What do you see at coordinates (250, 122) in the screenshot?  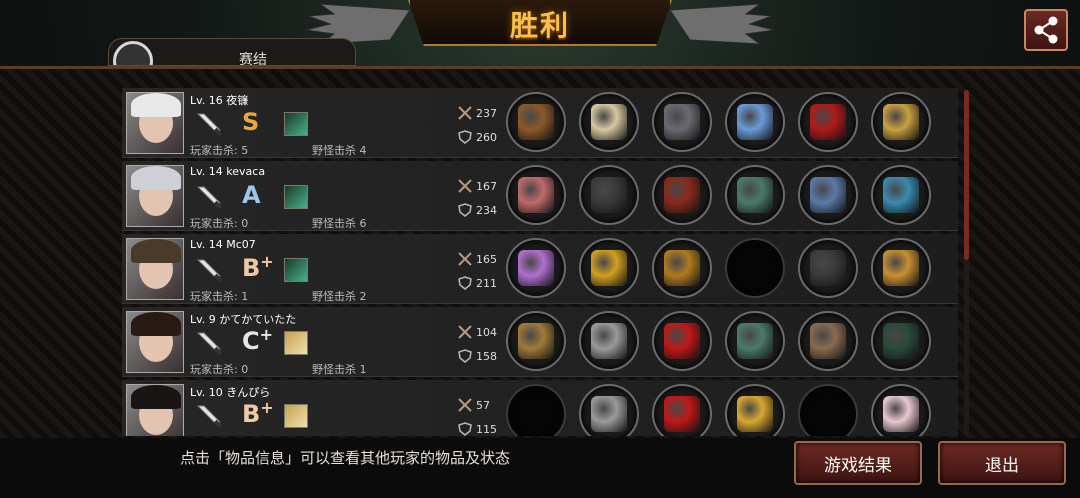 I see `grade-badge: S` at bounding box center [250, 122].